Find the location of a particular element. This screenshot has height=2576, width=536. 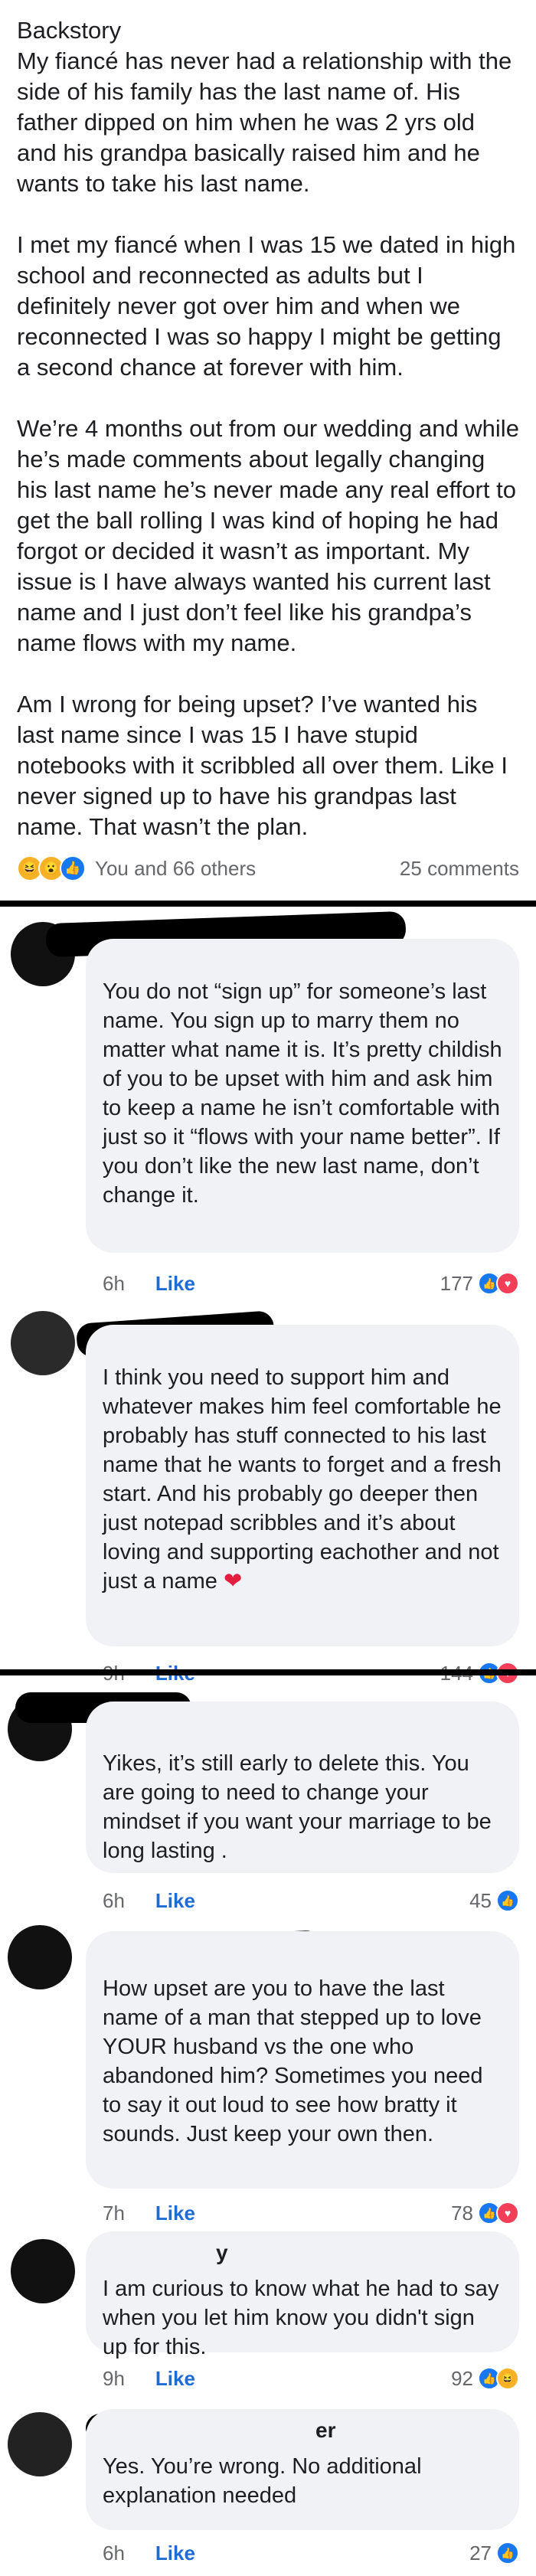

comment-reactions: 177 👍 ♥ is located at coordinates (480, 1284).